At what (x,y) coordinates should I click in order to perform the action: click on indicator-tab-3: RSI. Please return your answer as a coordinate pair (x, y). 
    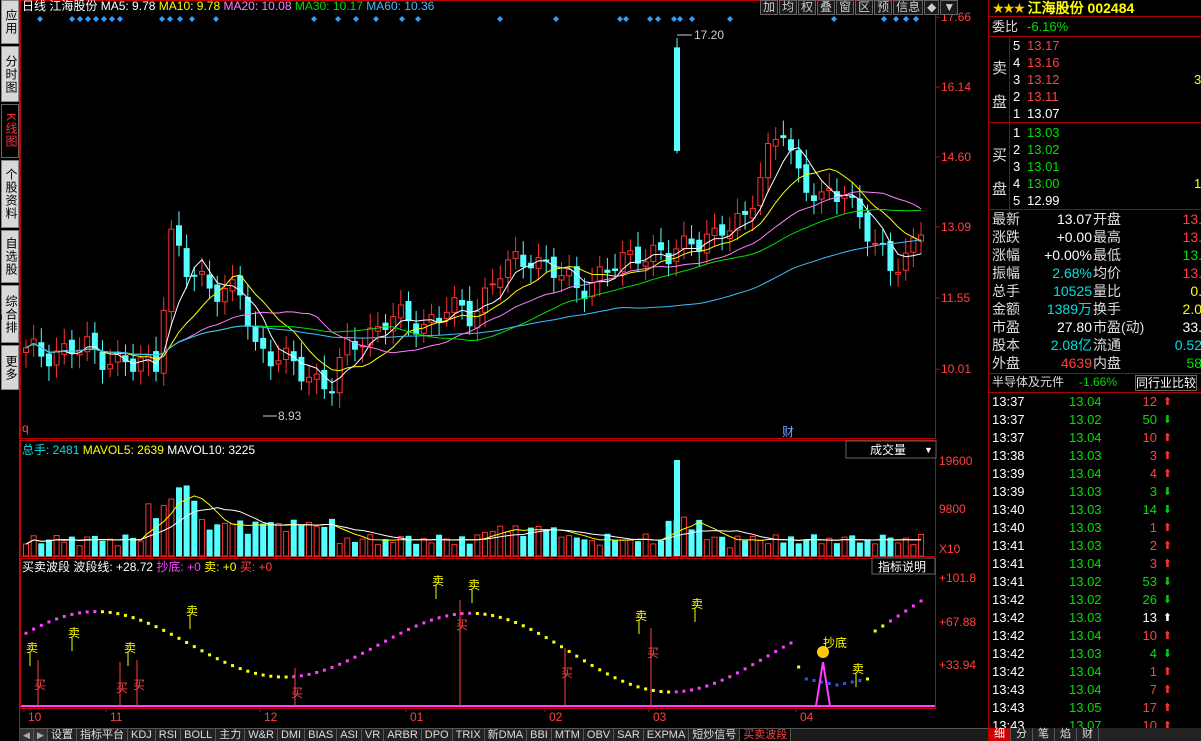
    Looking at the image, I should click on (168, 735).